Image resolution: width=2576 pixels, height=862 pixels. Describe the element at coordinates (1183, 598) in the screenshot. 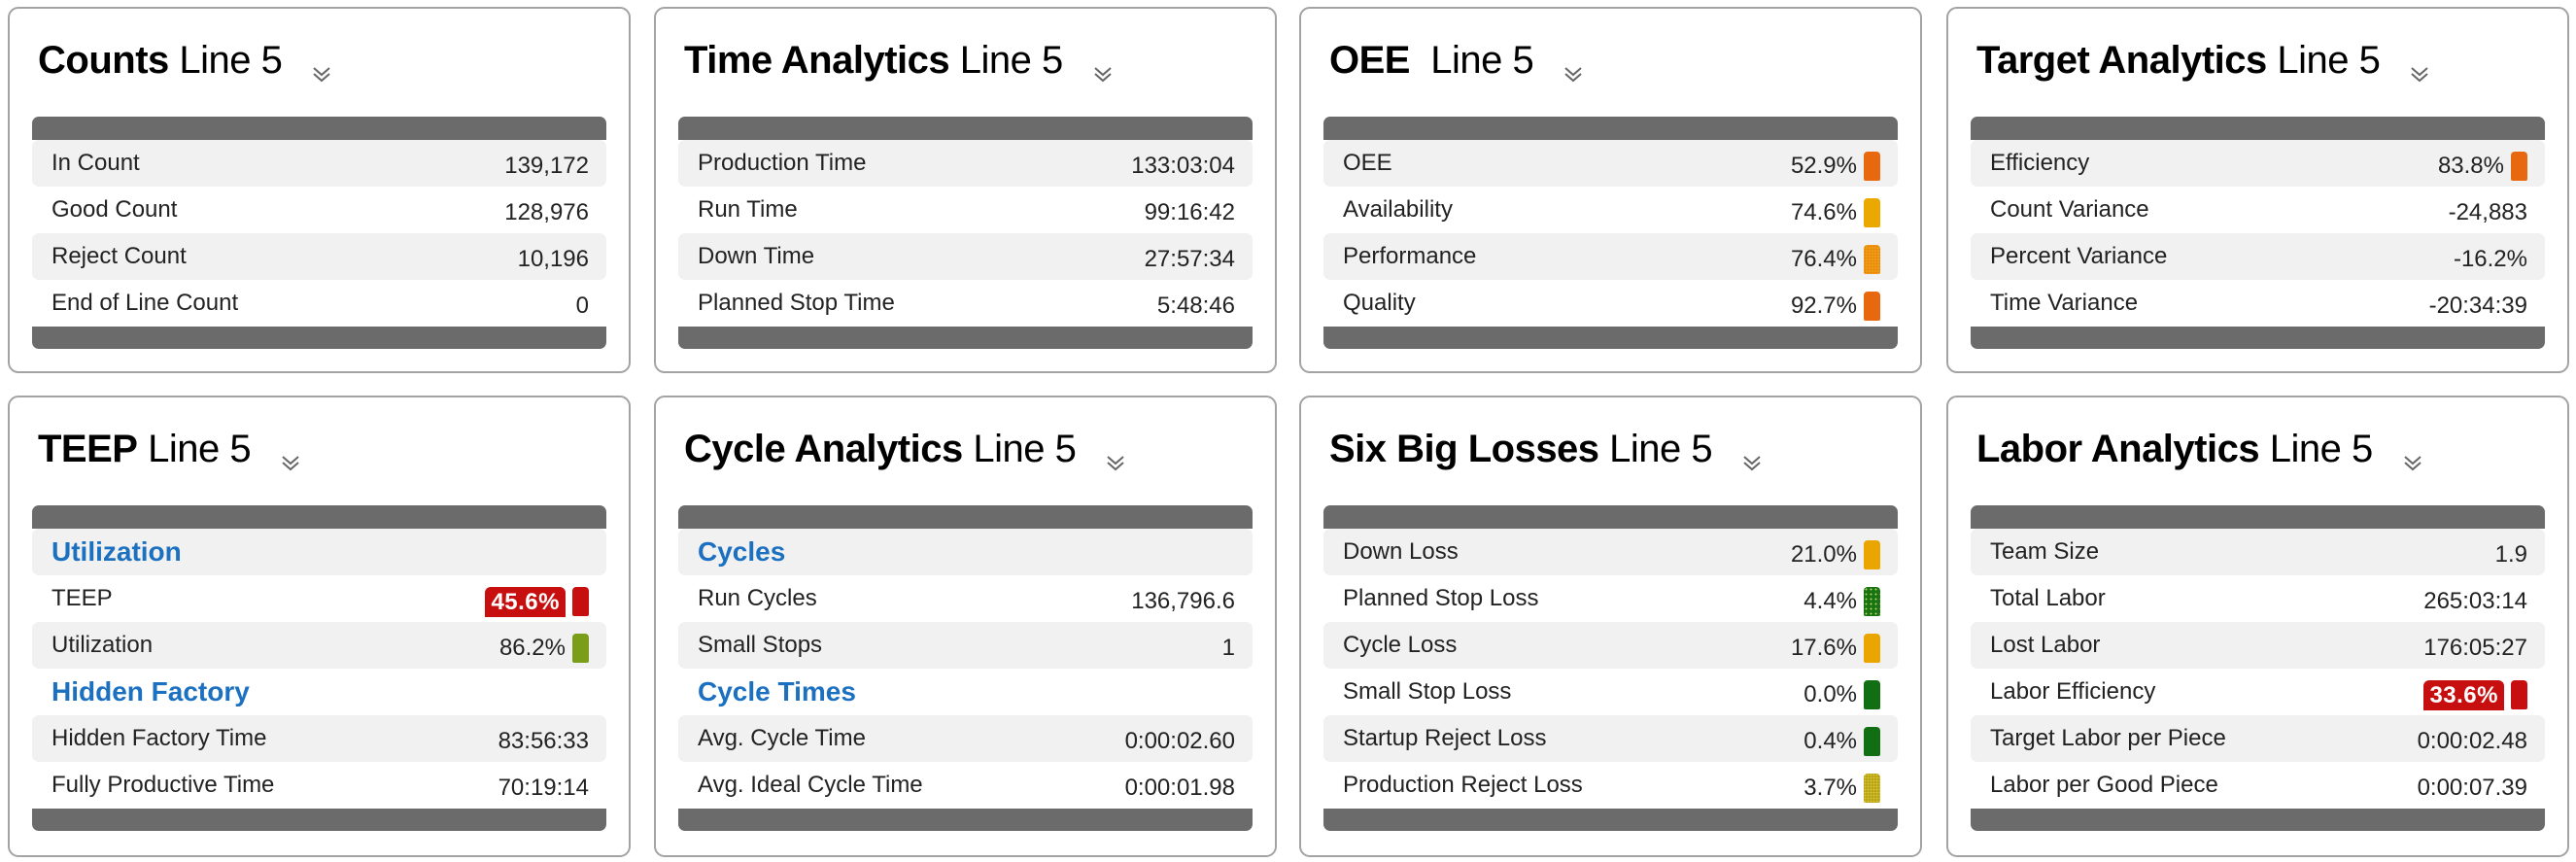

I see `metric-value-group: 136,796.6` at that location.